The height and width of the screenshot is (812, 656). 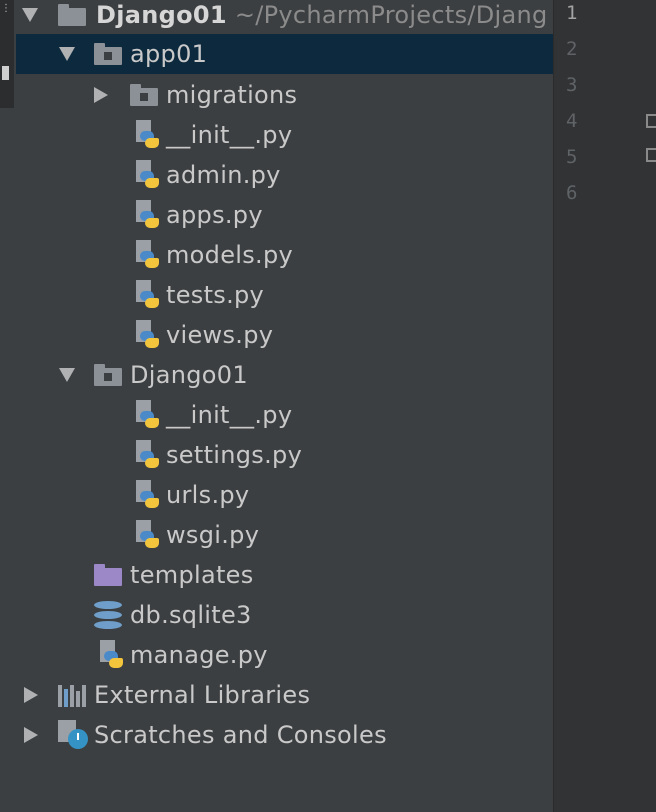 I want to click on line-number: 6, so click(x=571, y=193).